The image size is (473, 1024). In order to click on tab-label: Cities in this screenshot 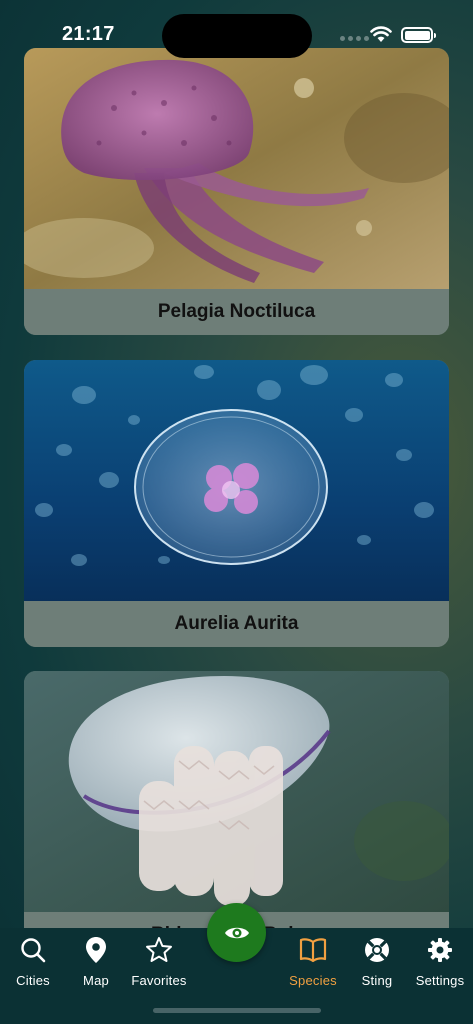, I will do `click(33, 980)`.